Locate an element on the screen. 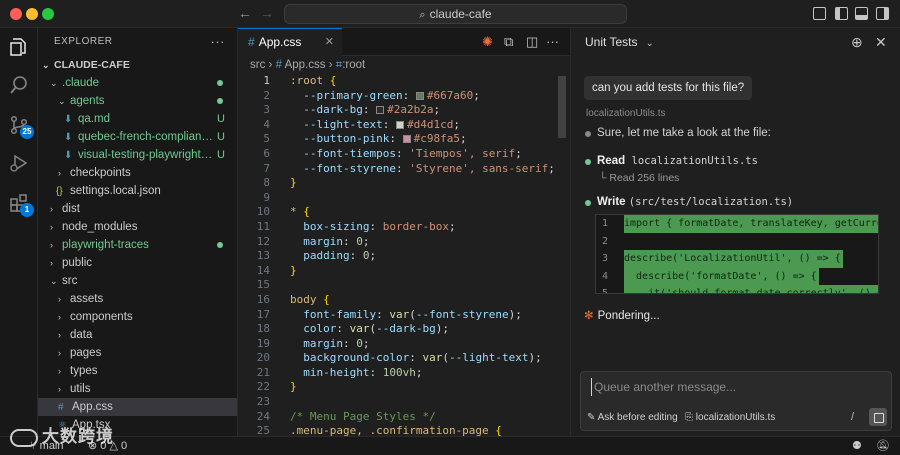  queue-message-input is located at coordinates (731, 387).